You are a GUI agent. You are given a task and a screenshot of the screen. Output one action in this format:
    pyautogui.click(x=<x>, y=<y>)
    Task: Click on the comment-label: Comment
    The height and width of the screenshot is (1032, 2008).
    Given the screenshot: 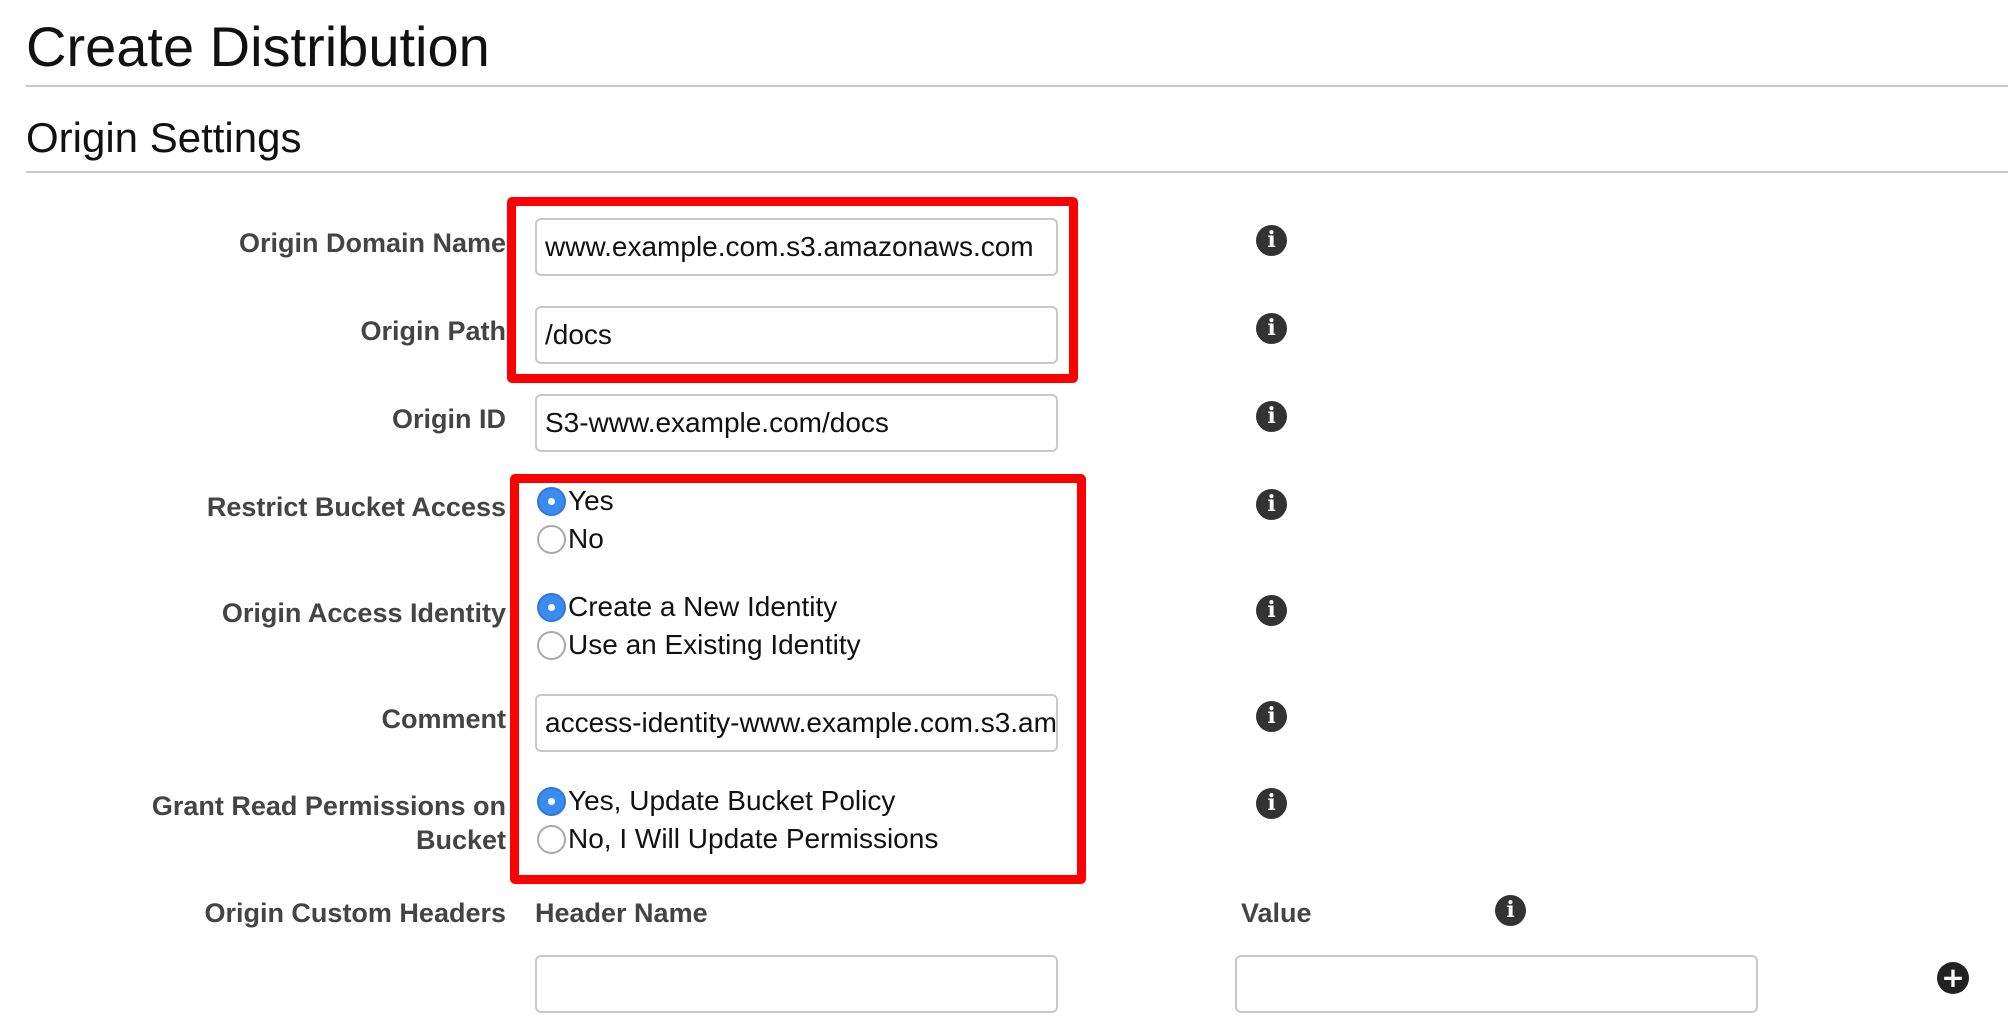 What is the action you would take?
    pyautogui.click(x=443, y=719)
    